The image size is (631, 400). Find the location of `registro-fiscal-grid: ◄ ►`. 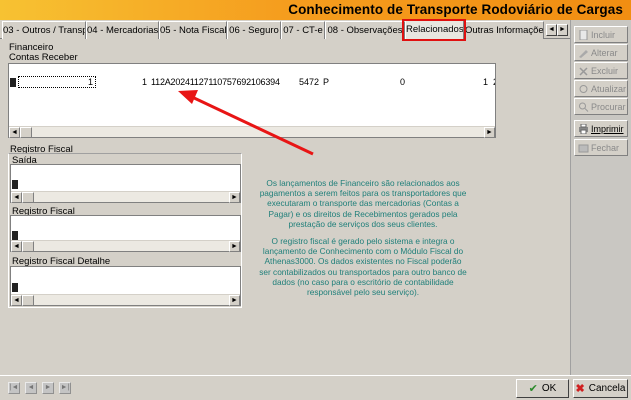

registro-fiscal-grid: ◄ ► is located at coordinates (125, 233).